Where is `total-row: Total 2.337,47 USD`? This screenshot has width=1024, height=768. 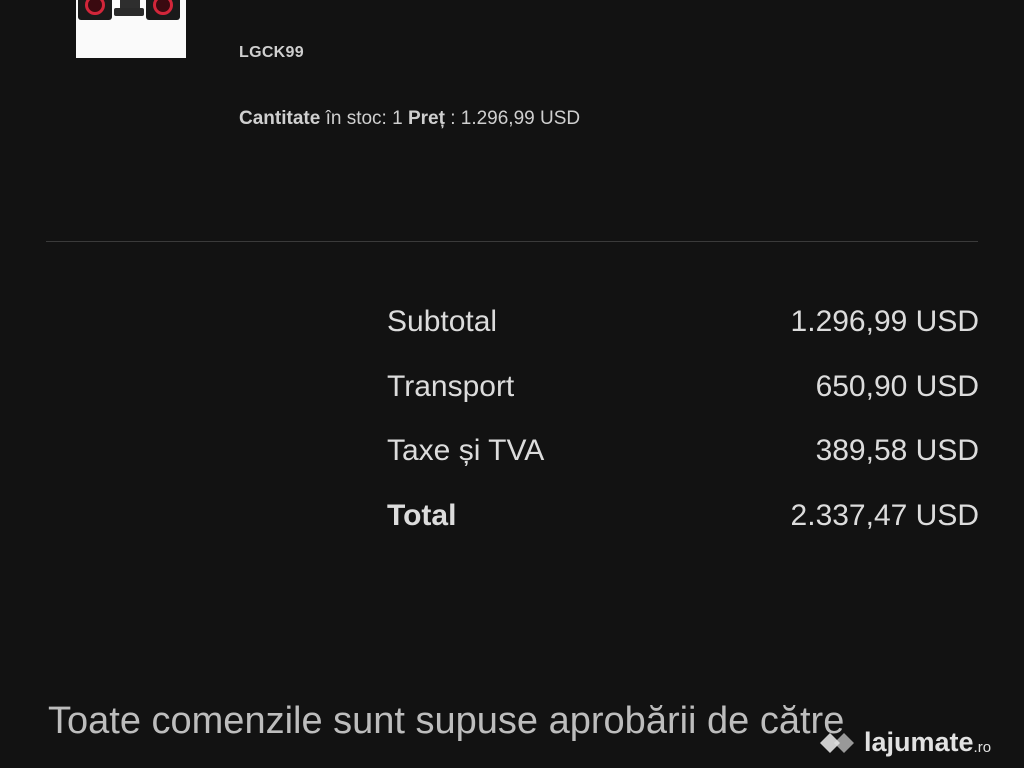 total-row: Total 2.337,47 USD is located at coordinates (683, 531).